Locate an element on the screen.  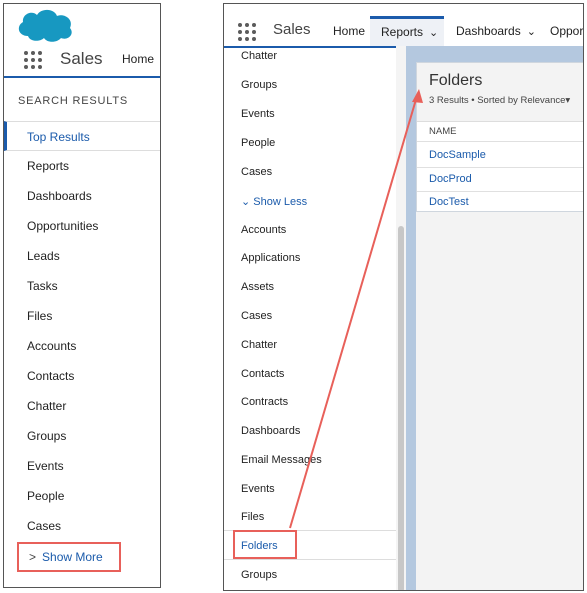
search-result-item-reports: Reports is located at coordinates (82, 166).